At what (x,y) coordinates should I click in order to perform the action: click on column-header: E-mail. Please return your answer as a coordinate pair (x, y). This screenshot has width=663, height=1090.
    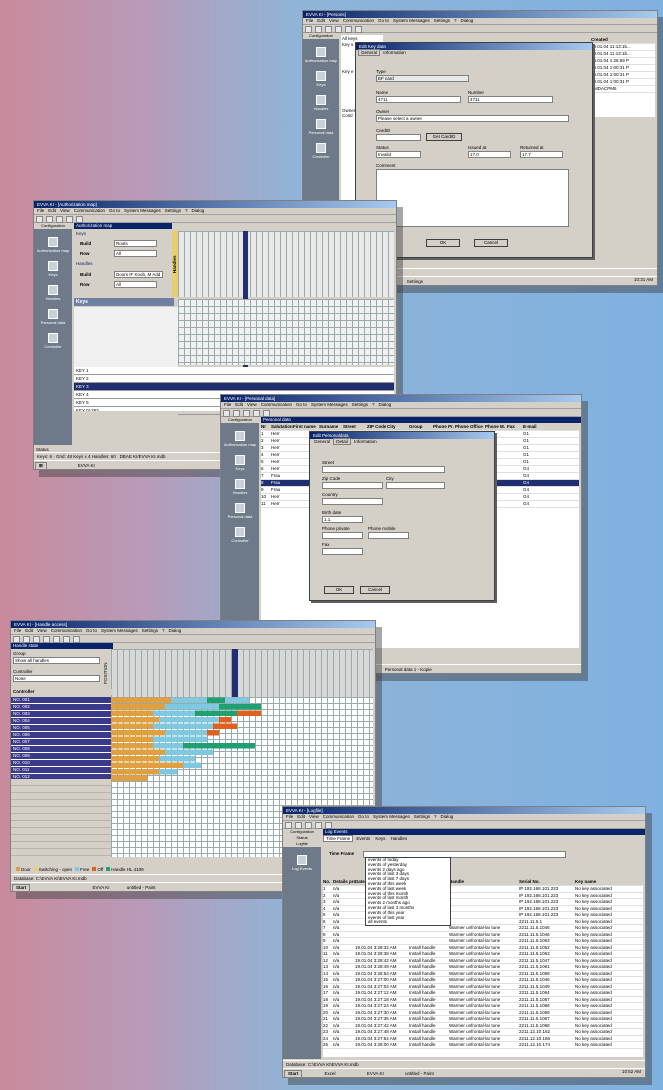
    Looking at the image, I should click on (530, 427).